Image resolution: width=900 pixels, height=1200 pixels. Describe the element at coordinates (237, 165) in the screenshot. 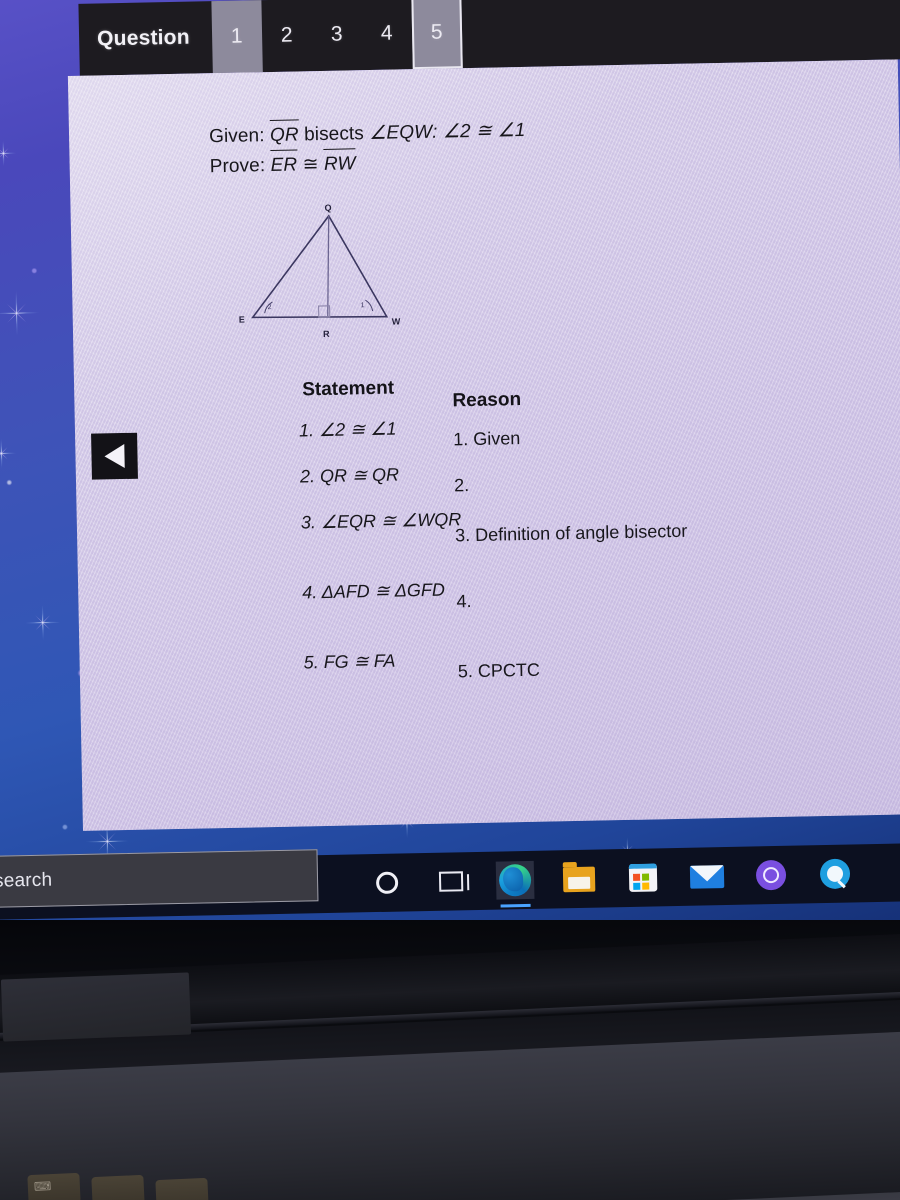

I see `prove-label: Prove:` at that location.